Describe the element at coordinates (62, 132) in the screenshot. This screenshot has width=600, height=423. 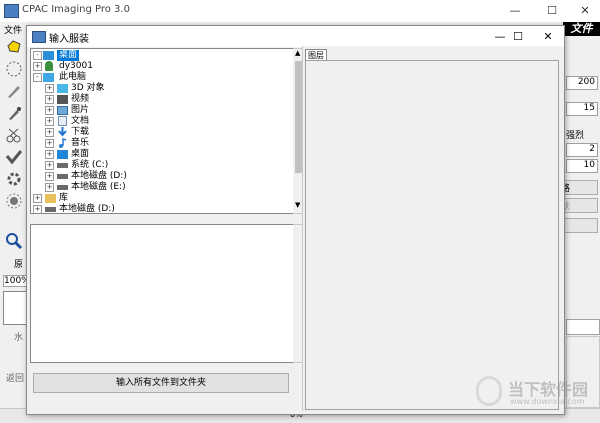
I see `download-arrow-icon` at that location.